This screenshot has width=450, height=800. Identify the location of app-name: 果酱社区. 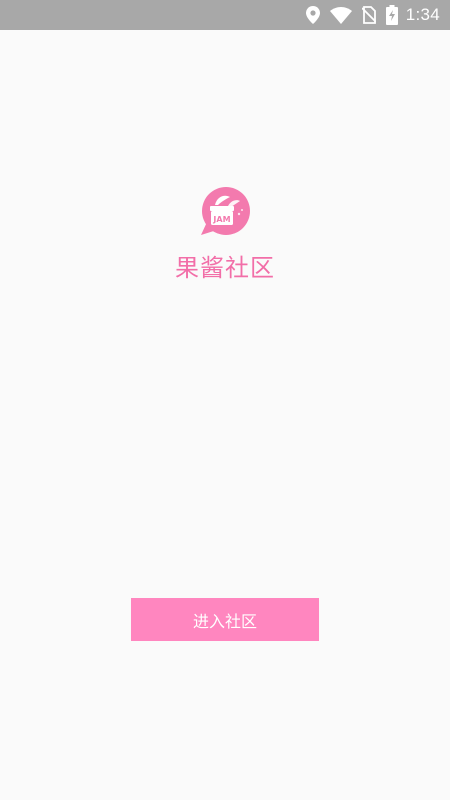
(225, 268).